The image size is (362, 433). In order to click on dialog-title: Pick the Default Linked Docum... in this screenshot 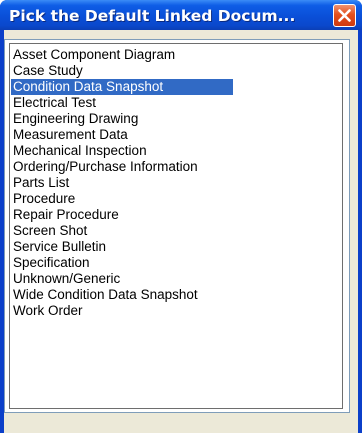, I will do `click(152, 16)`.